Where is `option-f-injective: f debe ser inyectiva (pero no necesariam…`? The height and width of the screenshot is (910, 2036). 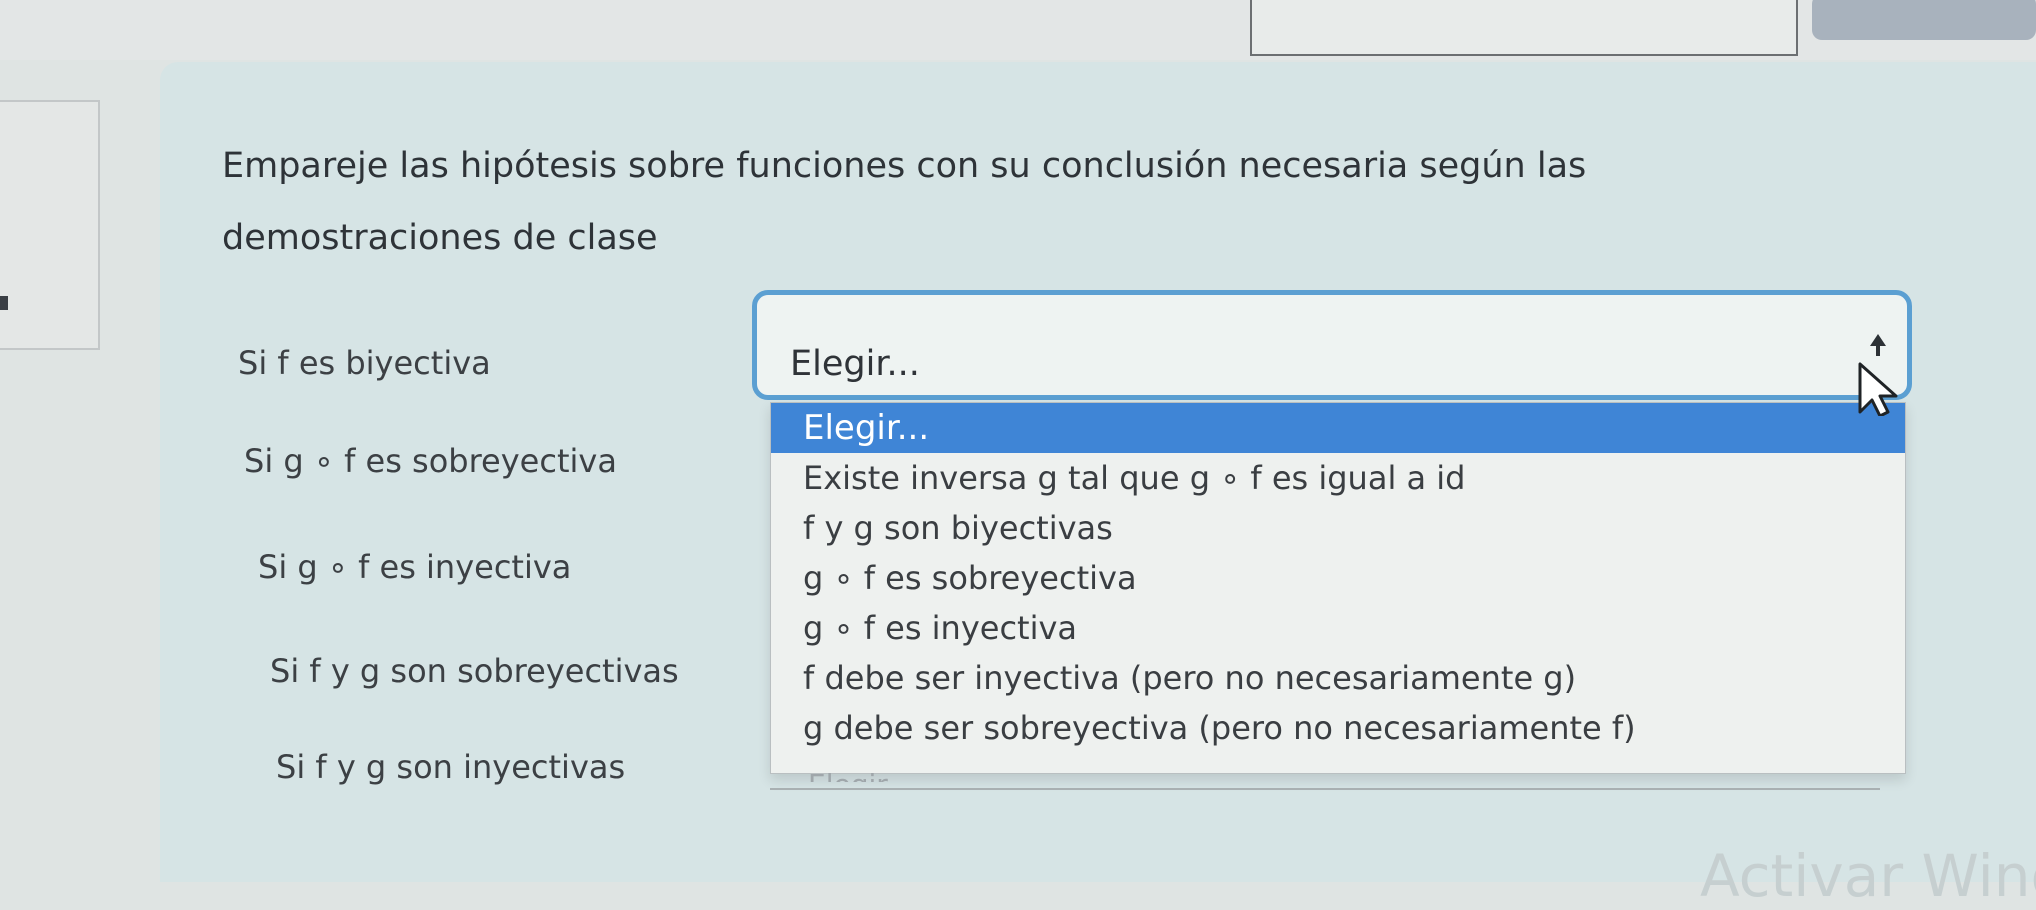 option-f-injective: f debe ser inyectiva (pero no necesariam… is located at coordinates (1189, 678).